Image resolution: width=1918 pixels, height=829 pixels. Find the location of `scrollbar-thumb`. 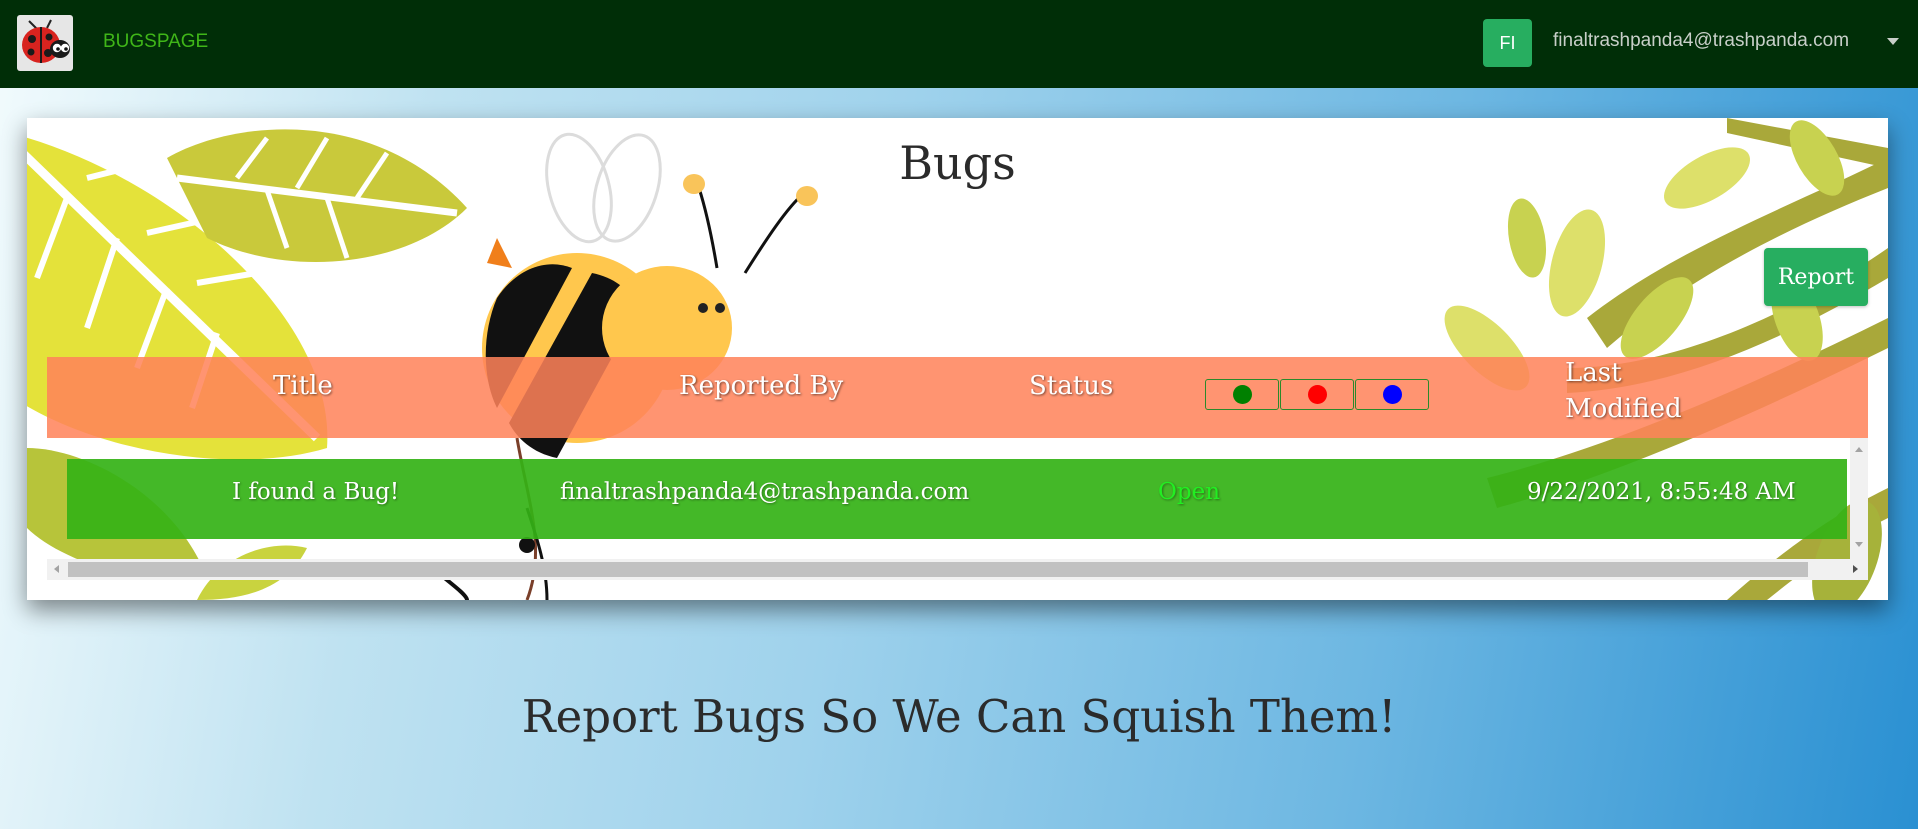

scrollbar-thumb is located at coordinates (938, 569).